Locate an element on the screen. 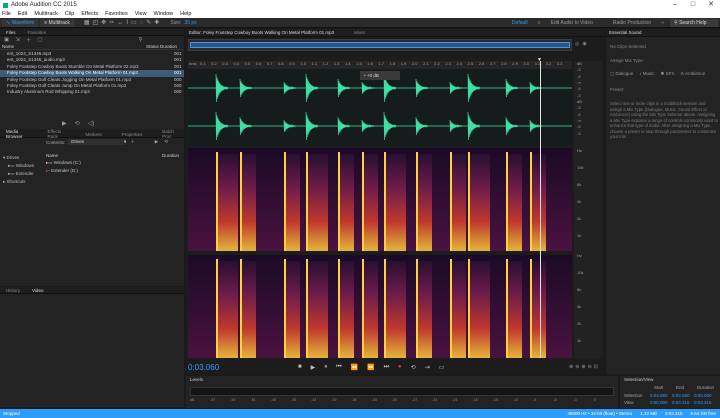 This screenshot has width=720, height=418. autoplay-icon: ◁) is located at coordinates (91, 123).